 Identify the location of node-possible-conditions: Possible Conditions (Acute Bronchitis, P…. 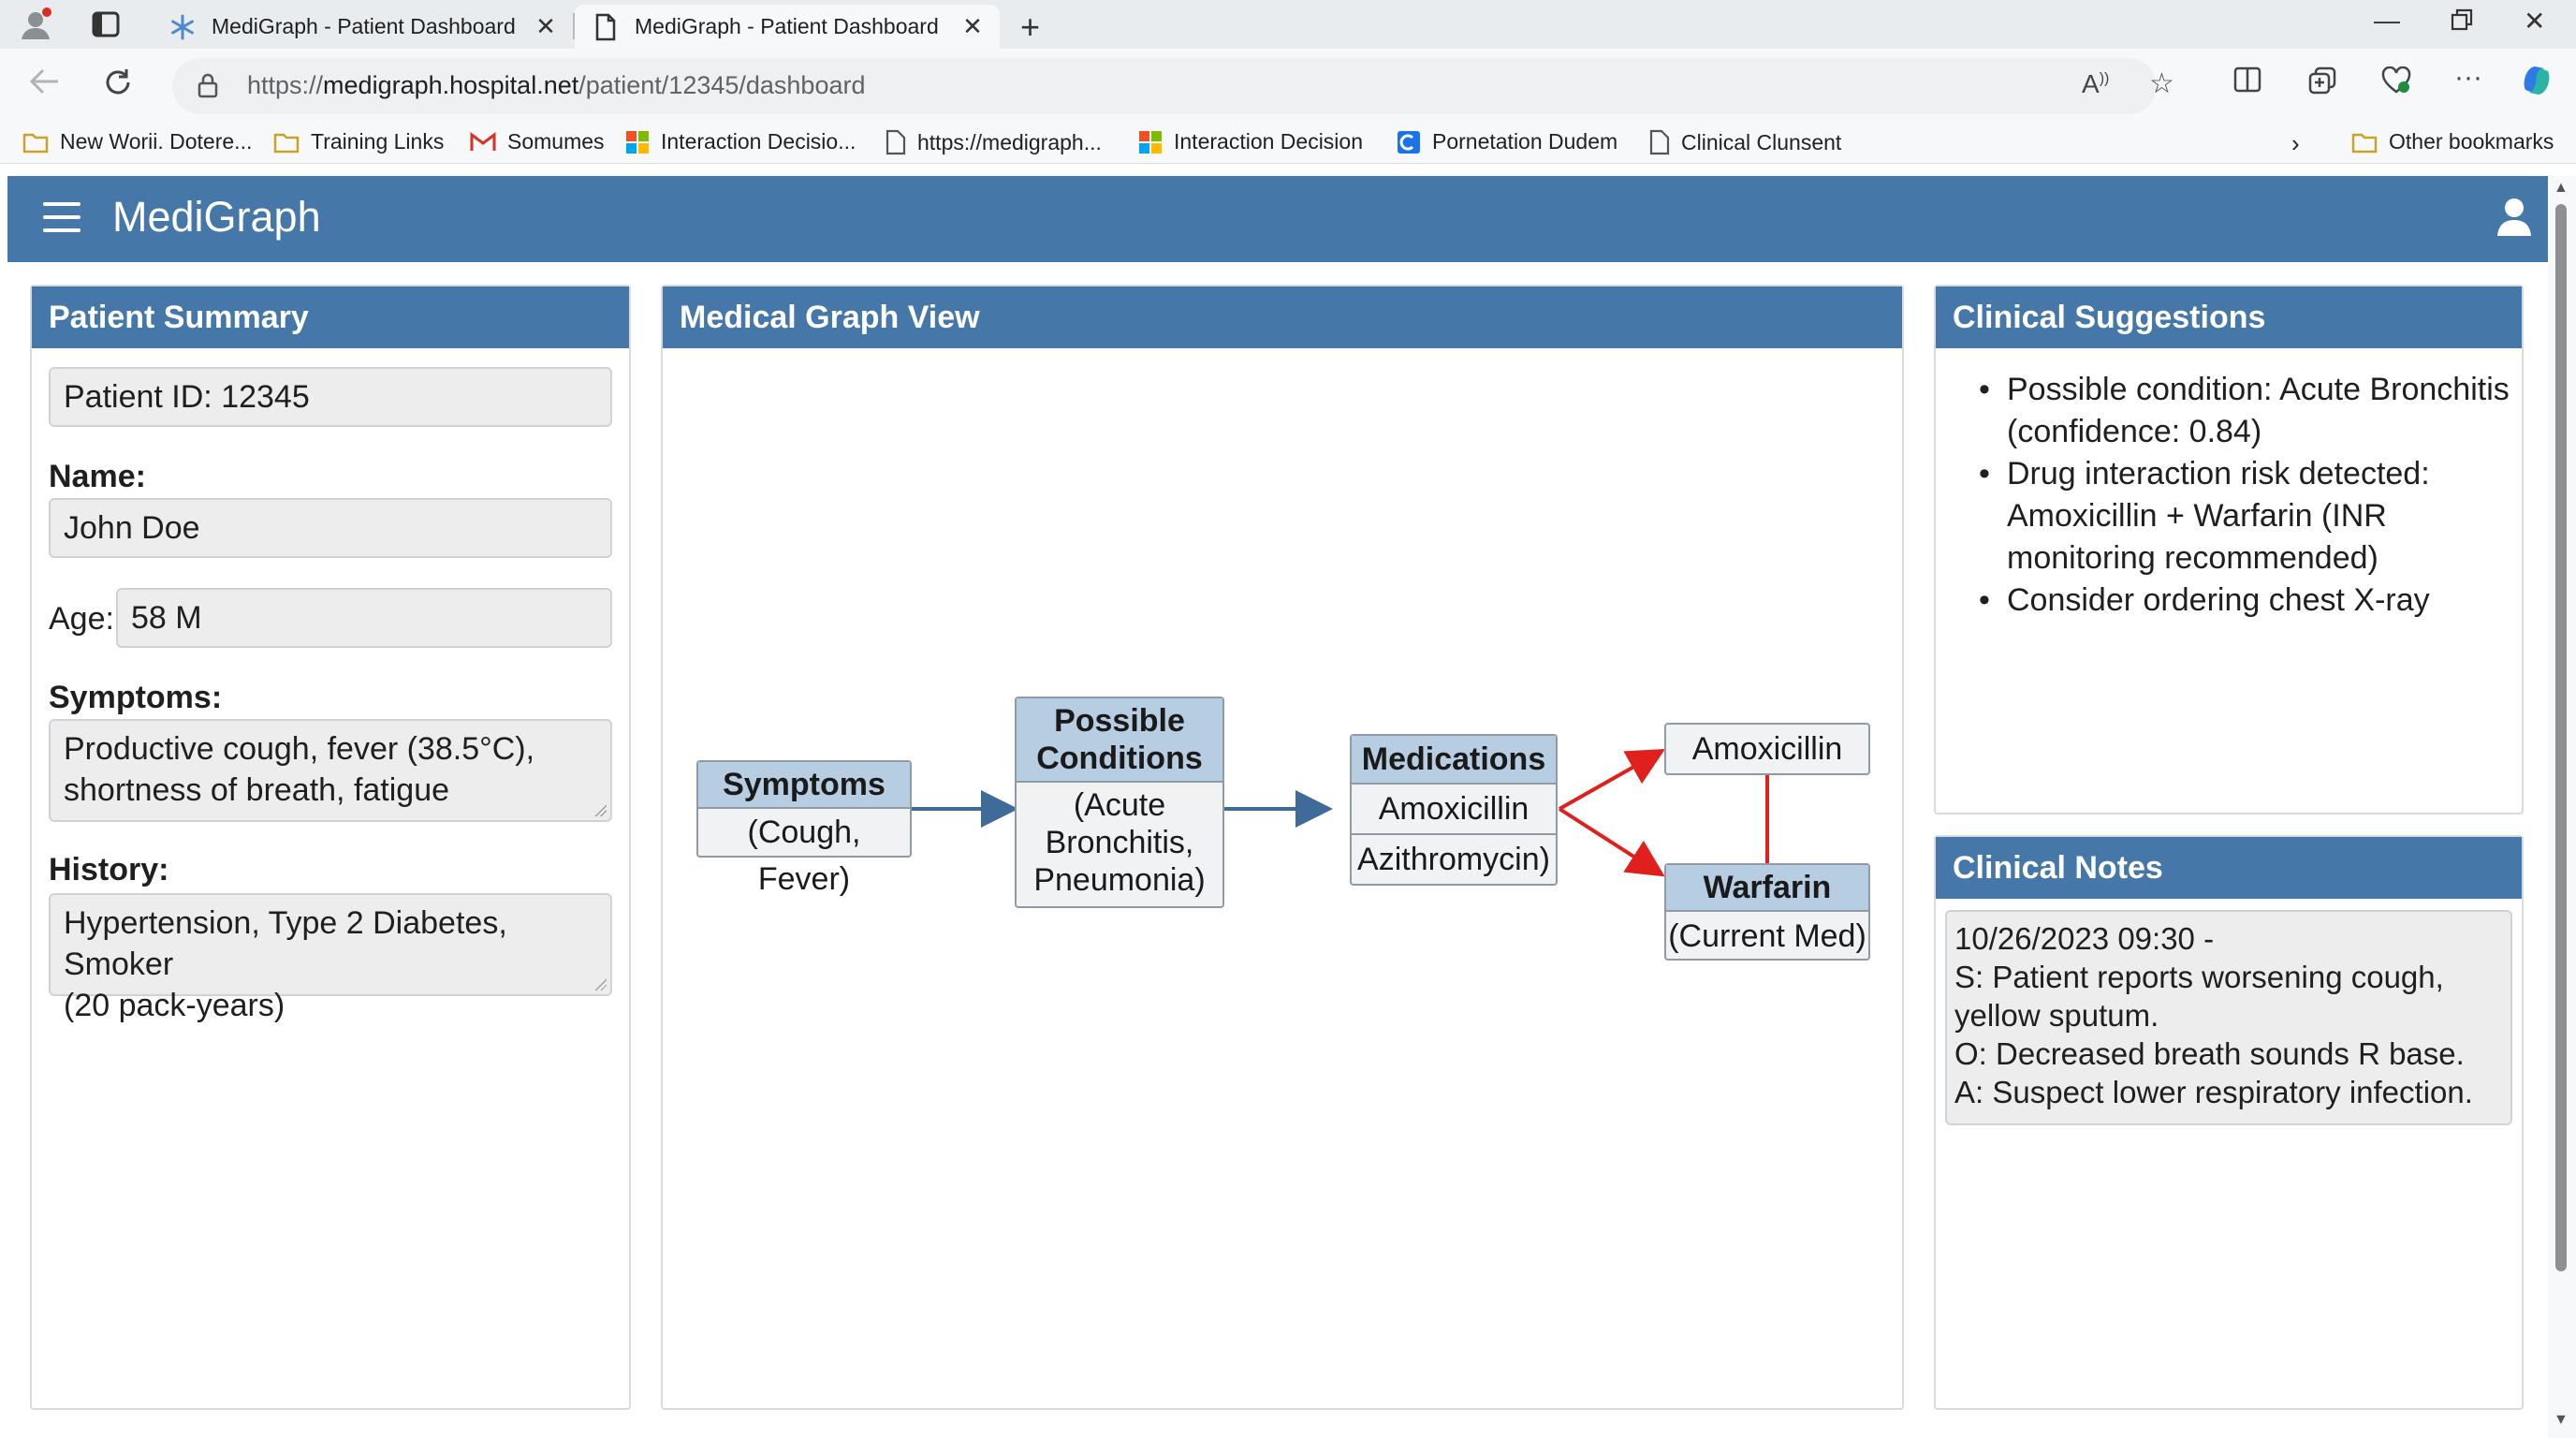
(1119, 802).